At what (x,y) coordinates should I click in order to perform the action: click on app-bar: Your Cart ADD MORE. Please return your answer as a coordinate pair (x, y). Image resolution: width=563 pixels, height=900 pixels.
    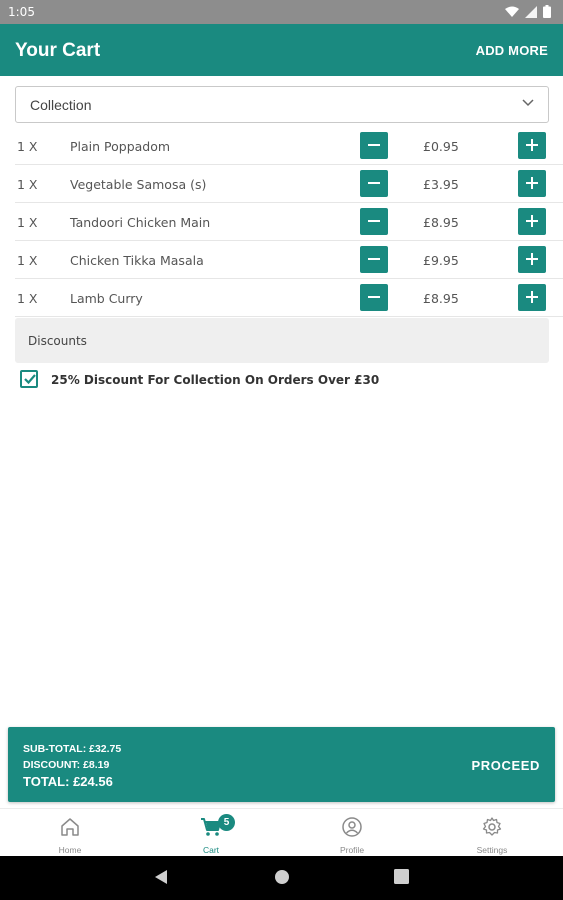
    Looking at the image, I should click on (281, 50).